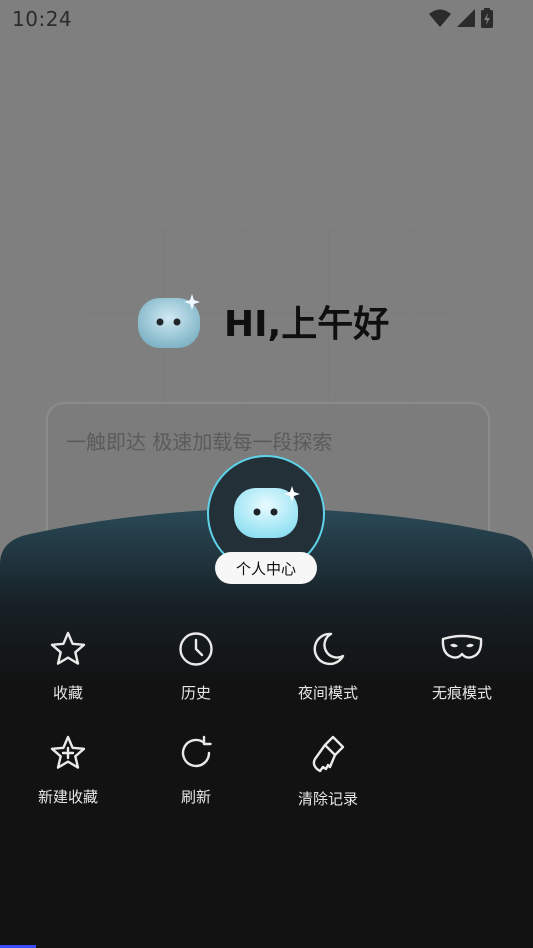  Describe the element at coordinates (196, 680) in the screenshot. I see `menu-item-history: 历史` at that location.